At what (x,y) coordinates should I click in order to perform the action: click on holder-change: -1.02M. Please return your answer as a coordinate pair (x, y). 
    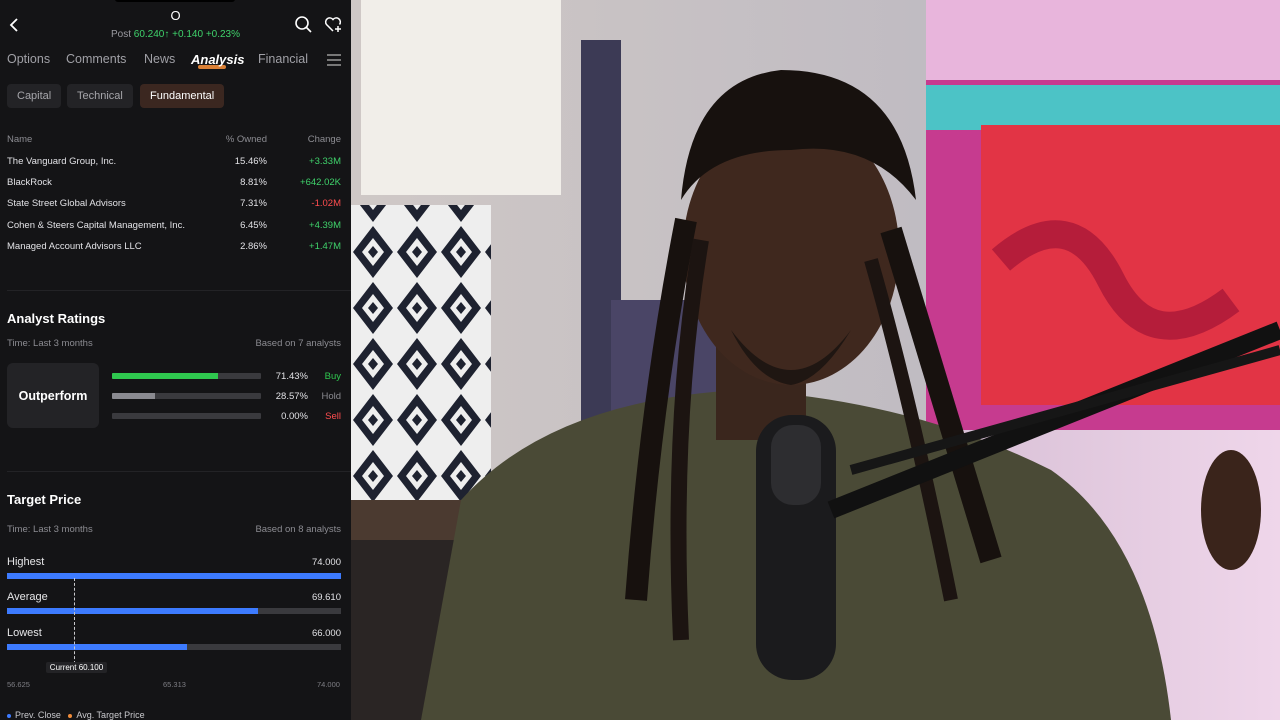
    Looking at the image, I should click on (326, 203).